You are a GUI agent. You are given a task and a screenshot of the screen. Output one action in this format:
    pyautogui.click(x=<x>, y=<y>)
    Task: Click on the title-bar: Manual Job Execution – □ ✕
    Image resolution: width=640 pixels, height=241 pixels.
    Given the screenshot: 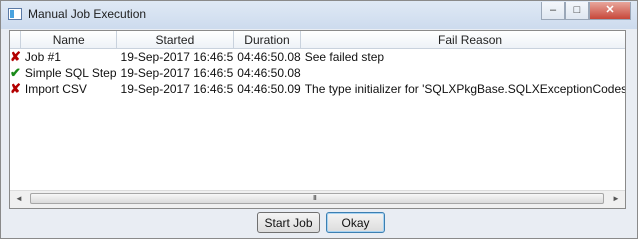 What is the action you would take?
    pyautogui.click(x=319, y=15)
    